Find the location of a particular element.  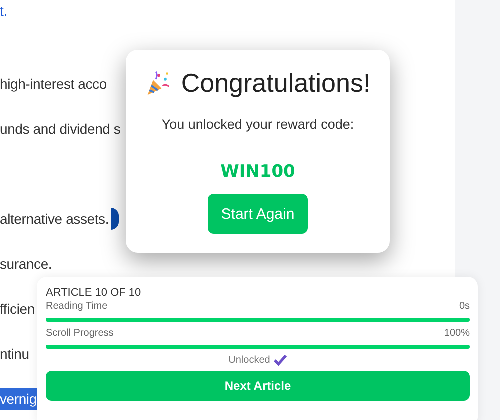

dialog-title: Congratulations! is located at coordinates (276, 83).